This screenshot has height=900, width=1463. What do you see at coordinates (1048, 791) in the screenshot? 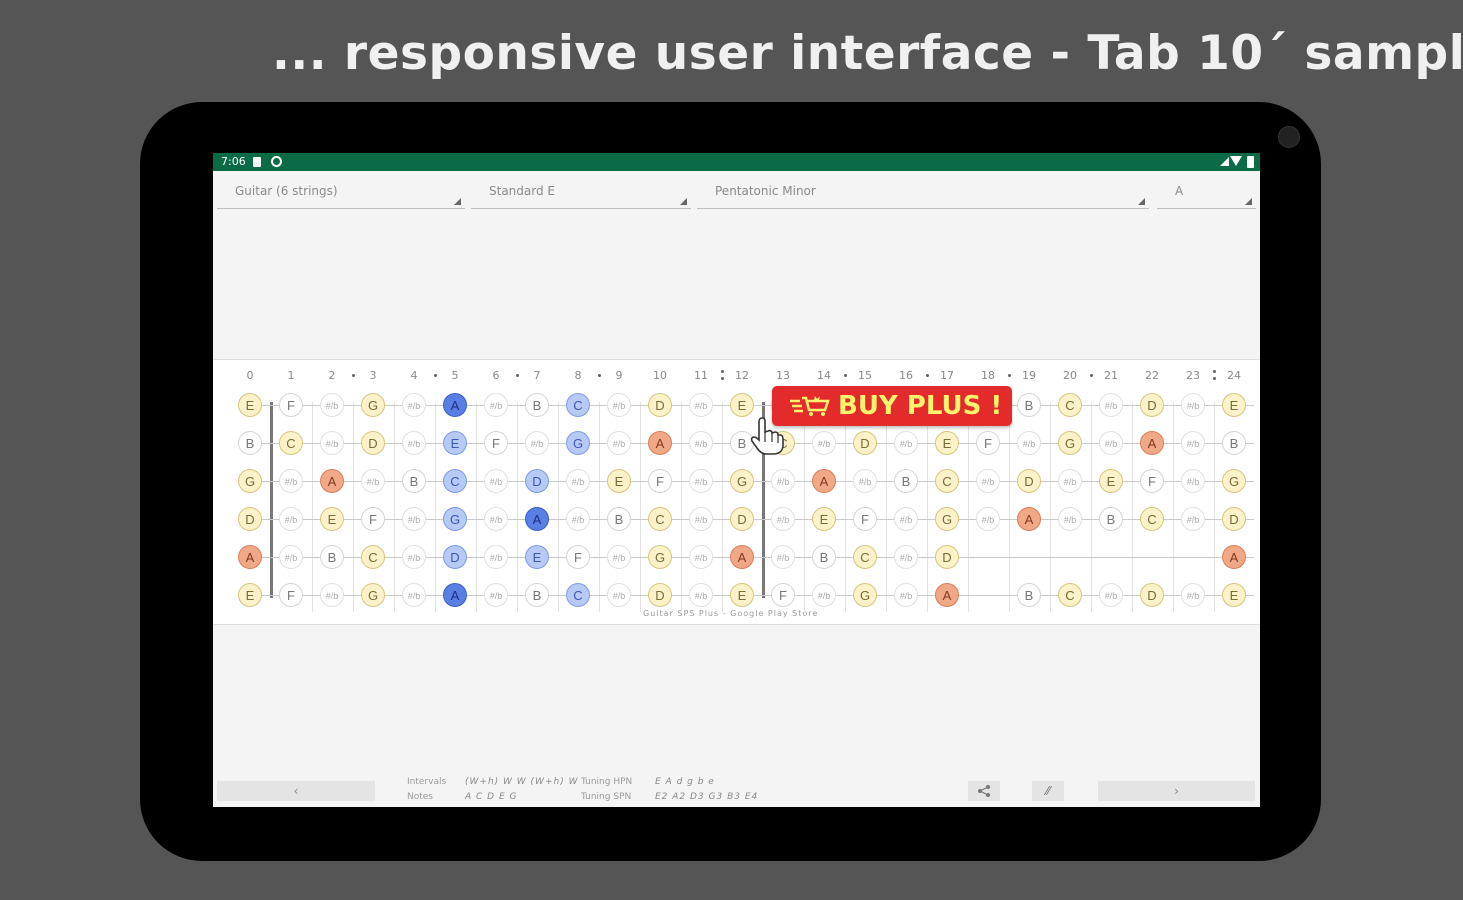
I see `brush-button: ⁄⁄` at bounding box center [1048, 791].